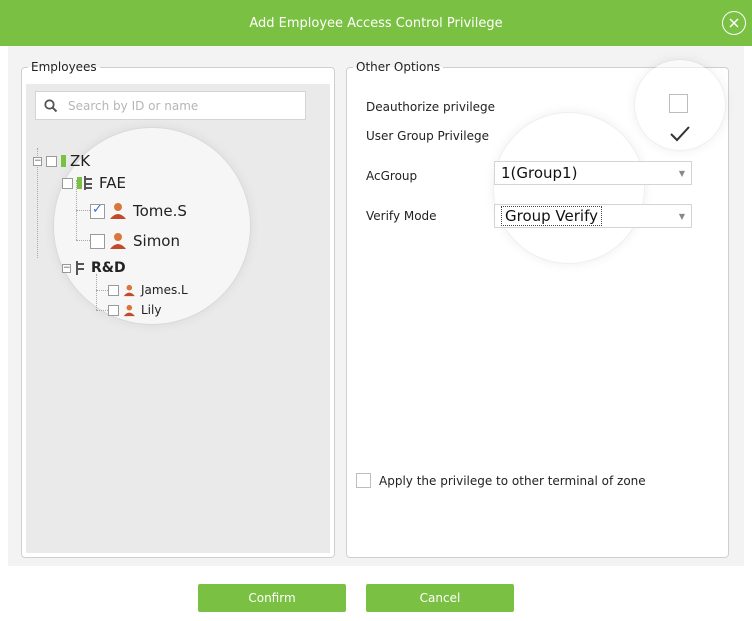 The height and width of the screenshot is (621, 752). I want to click on search-box, so click(170, 105).